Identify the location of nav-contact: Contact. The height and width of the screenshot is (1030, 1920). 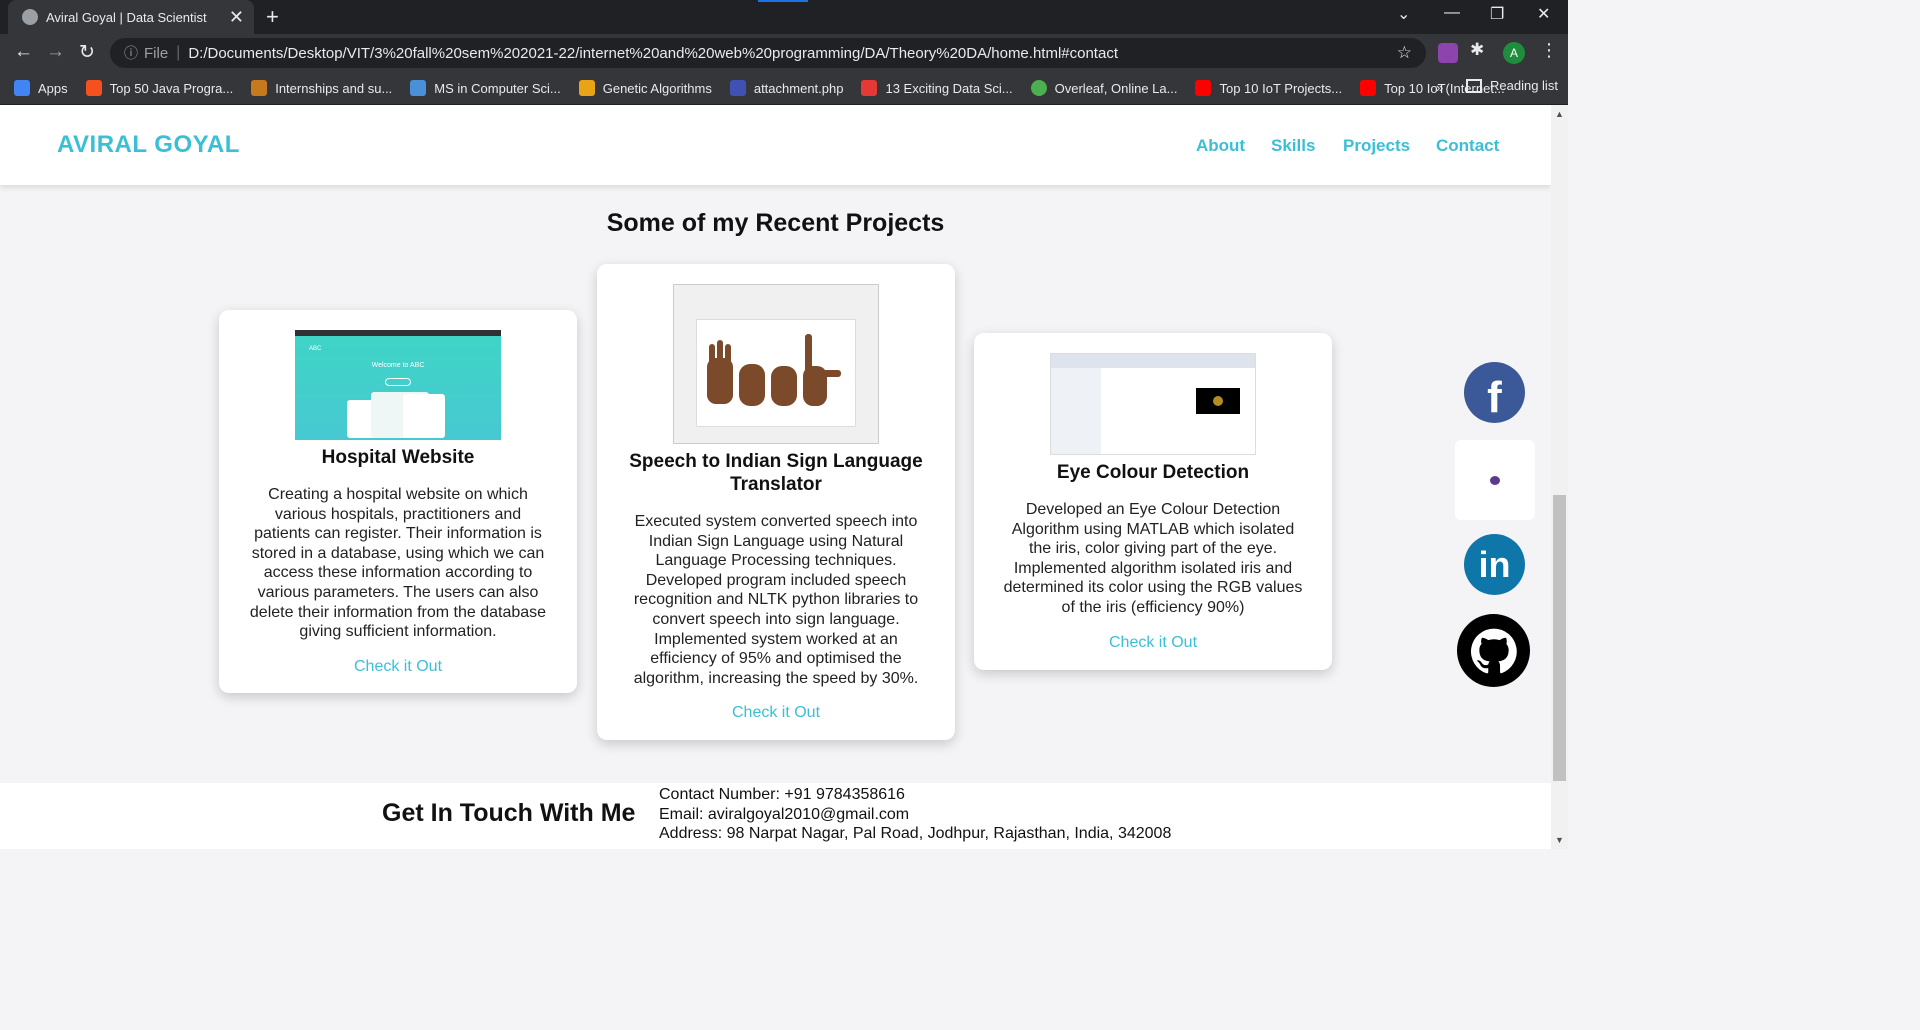
(1467, 146).